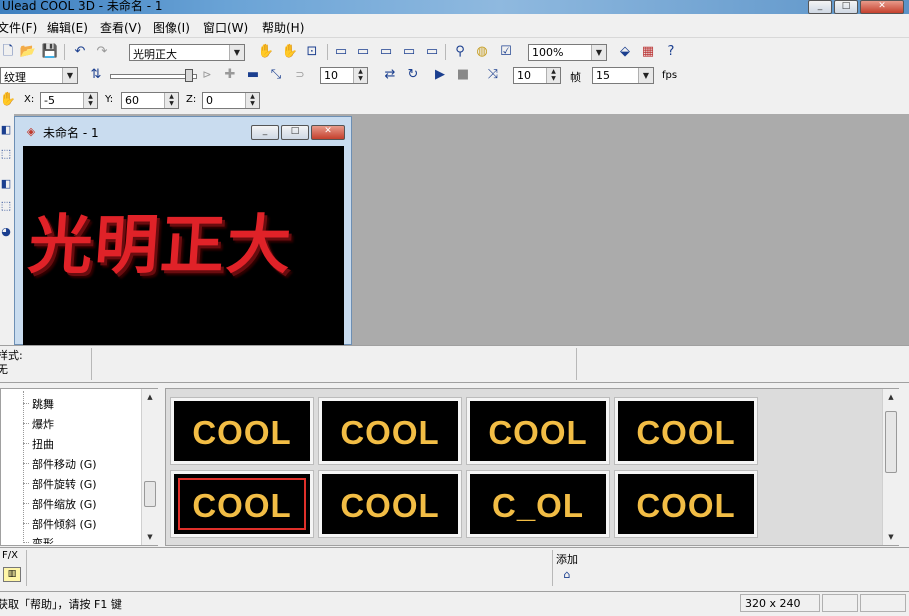 This screenshot has width=909, height=616. Describe the element at coordinates (567, 575) in the screenshot. I see `add-house-icon: ⌂` at that location.